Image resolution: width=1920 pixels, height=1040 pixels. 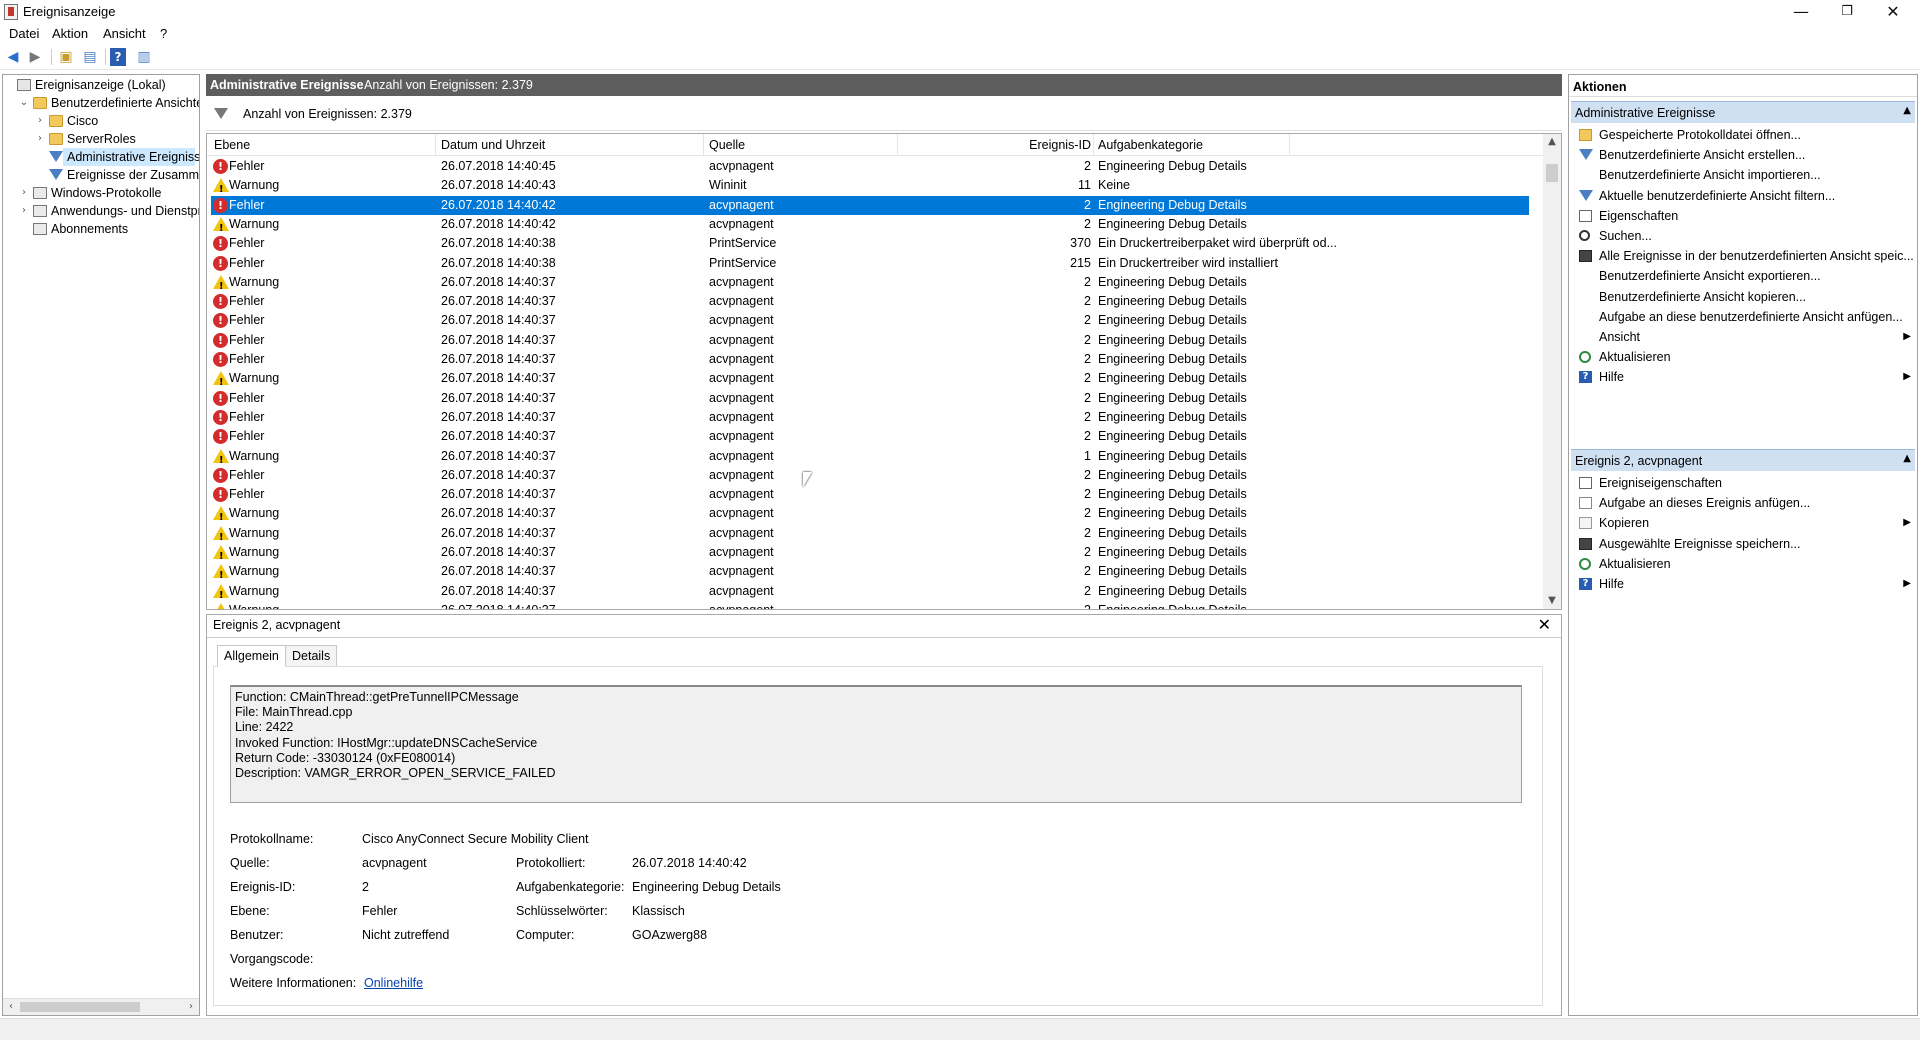 What do you see at coordinates (144, 57) in the screenshot?
I see `show-hide-actions-icon: ▥` at bounding box center [144, 57].